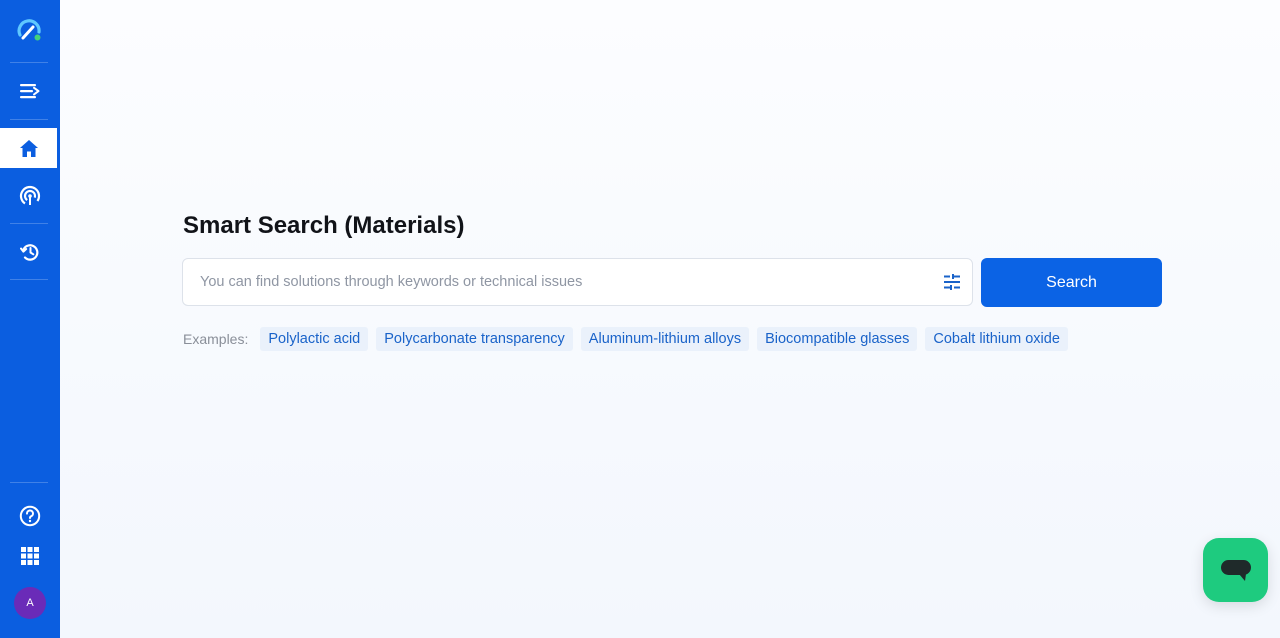  I want to click on page-title: Smart Search (Materials), so click(324, 225).